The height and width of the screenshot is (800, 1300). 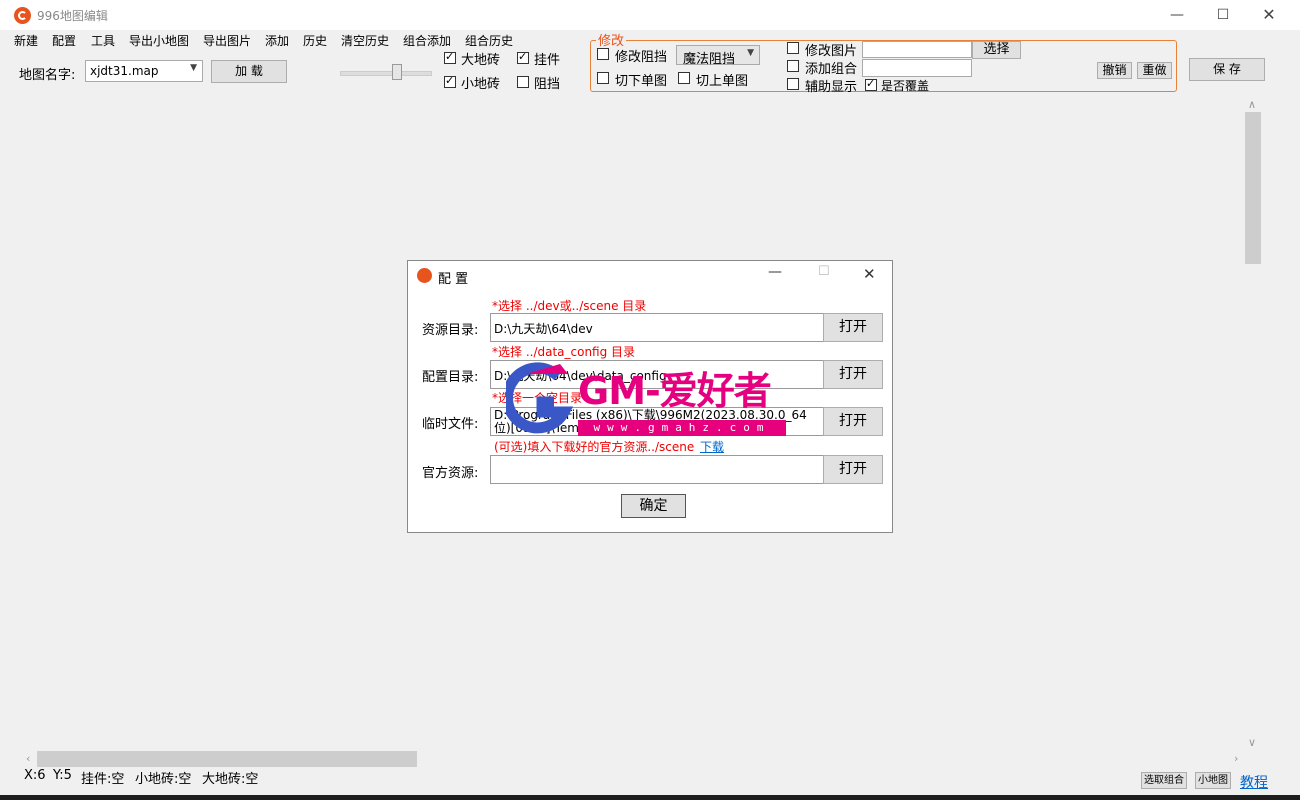 I want to click on small-tile-label: 小地砖, so click(x=481, y=84).